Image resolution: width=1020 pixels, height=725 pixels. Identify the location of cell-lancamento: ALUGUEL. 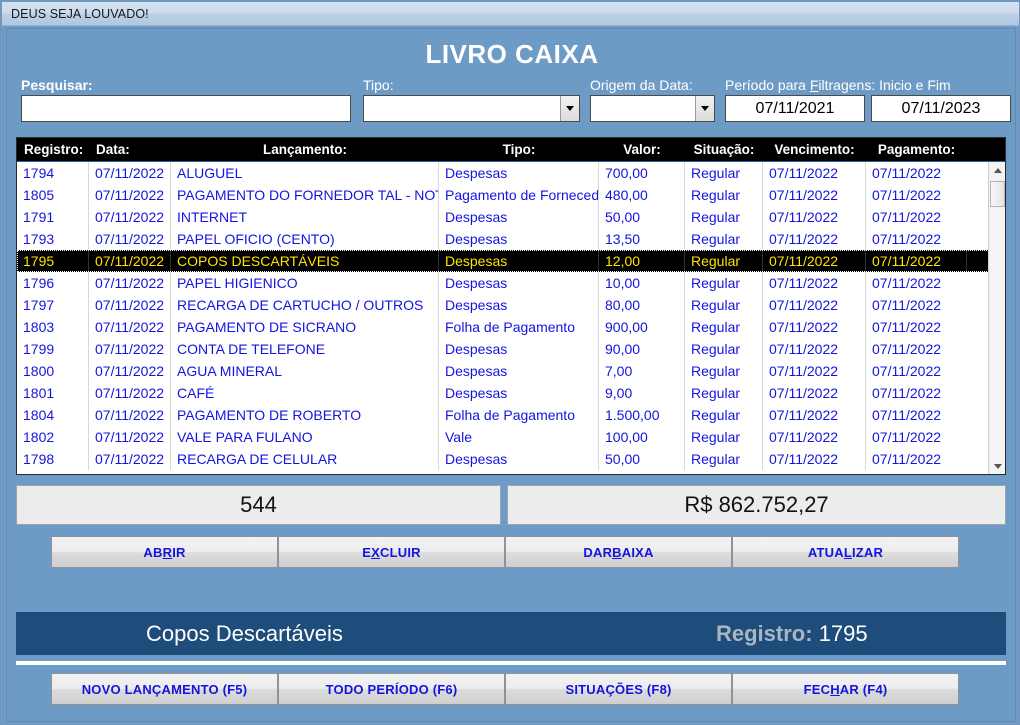
(305, 173).